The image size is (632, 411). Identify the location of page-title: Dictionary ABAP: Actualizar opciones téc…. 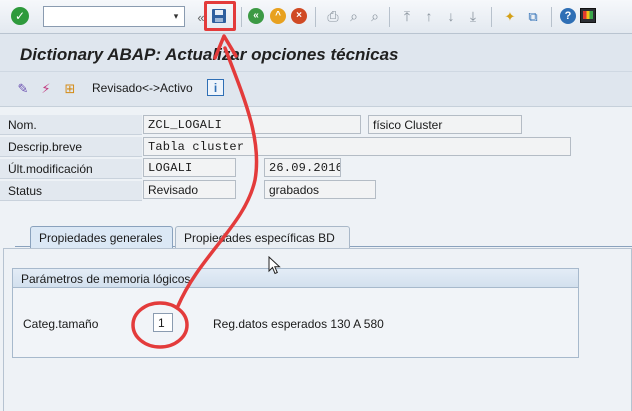
(209, 54).